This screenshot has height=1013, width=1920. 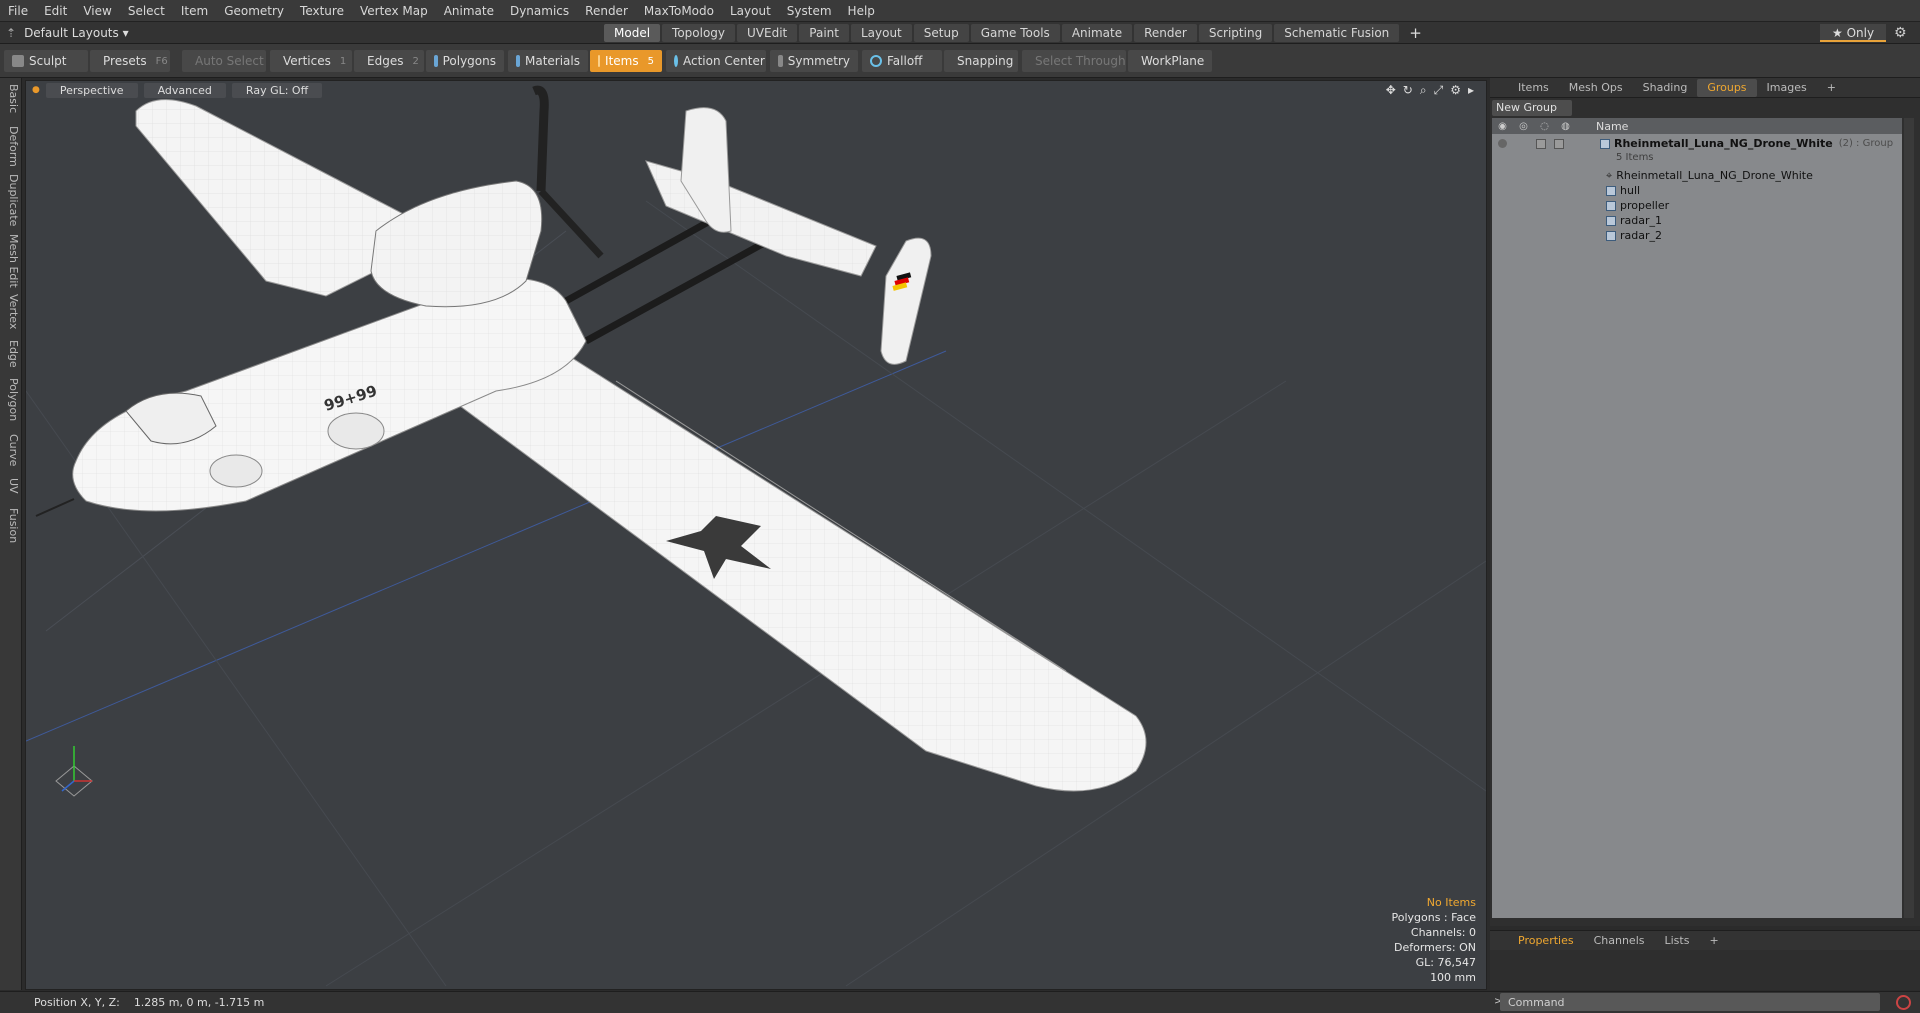 What do you see at coordinates (1697, 205) in the screenshot?
I see `tree-item-propeller: propeller` at bounding box center [1697, 205].